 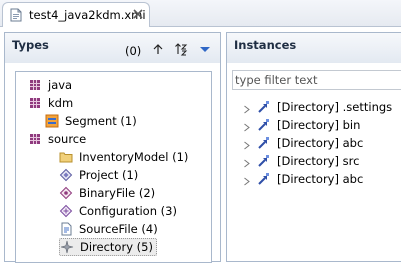 What do you see at coordinates (138, 14) in the screenshot?
I see `close-icon` at bounding box center [138, 14].